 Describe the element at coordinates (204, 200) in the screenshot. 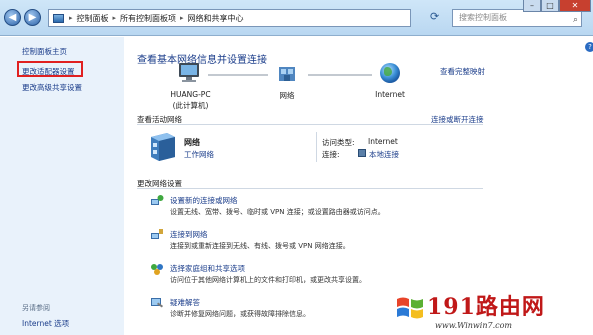

I see `task-setup-connection-link: 设置新的连接或网络` at that location.